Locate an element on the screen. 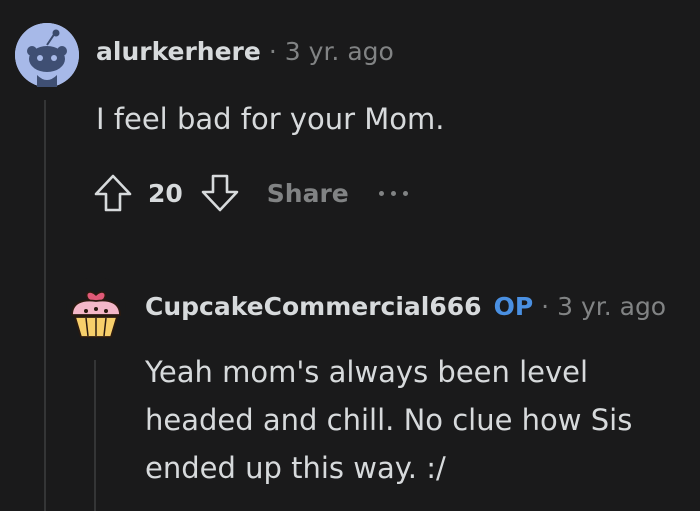 The image size is (700, 511). reply-header: CupcakeCommercial666 OP · 3 yr. ago is located at coordinates (405, 306).